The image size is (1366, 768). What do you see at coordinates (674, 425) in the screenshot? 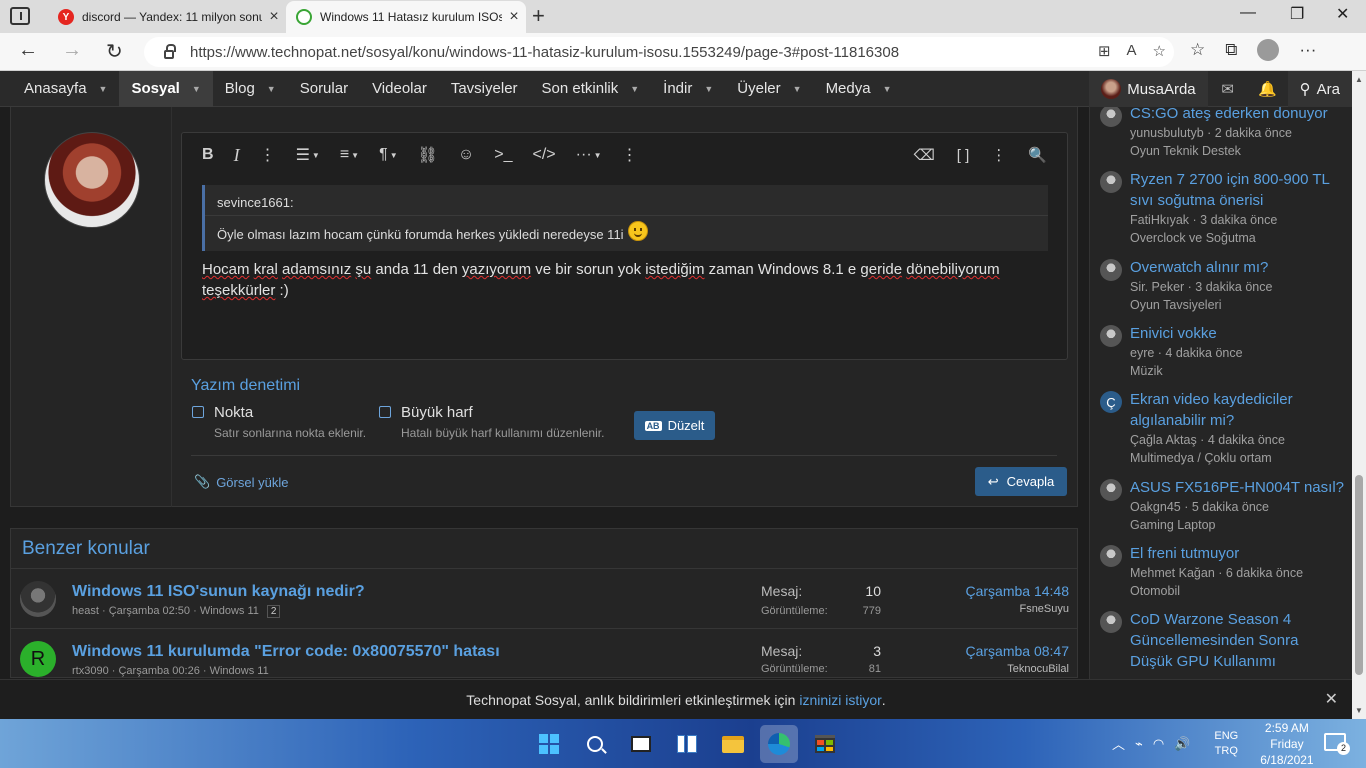
I see `fix-button: AB Düzelt` at bounding box center [674, 425].